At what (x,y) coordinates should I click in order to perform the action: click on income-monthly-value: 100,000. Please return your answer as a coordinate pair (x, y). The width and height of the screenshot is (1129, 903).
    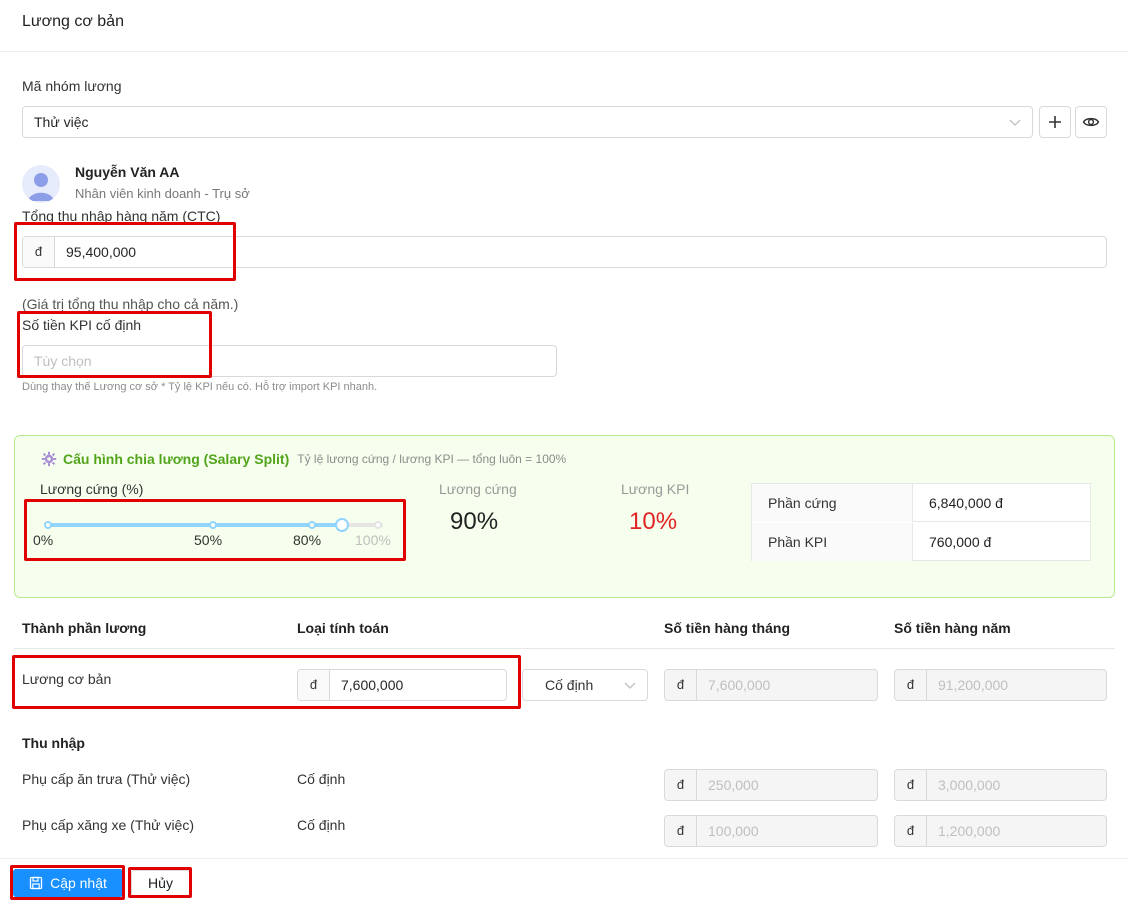
    Looking at the image, I should click on (733, 831).